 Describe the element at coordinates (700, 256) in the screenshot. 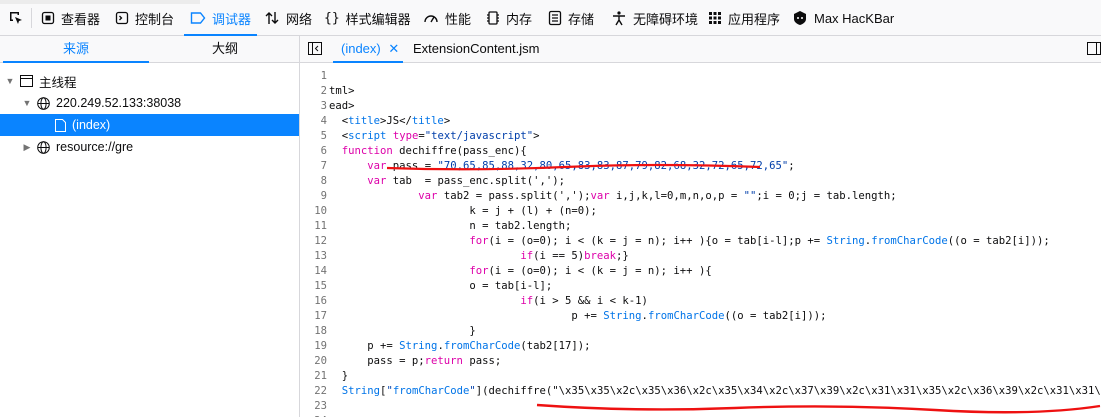

I see `code-line: 13 if(i == 5)break;}` at that location.